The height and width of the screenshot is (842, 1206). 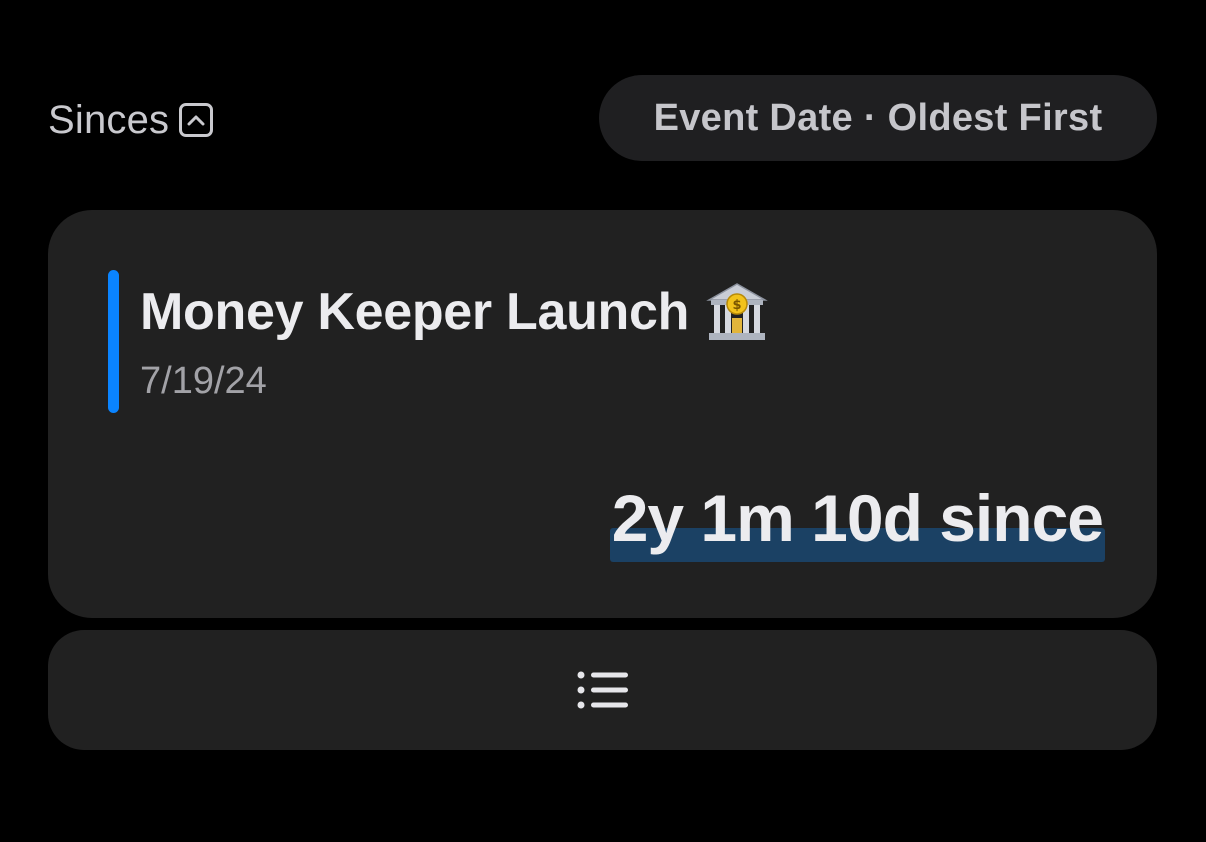 I want to click on list-view-button, so click(x=602, y=690).